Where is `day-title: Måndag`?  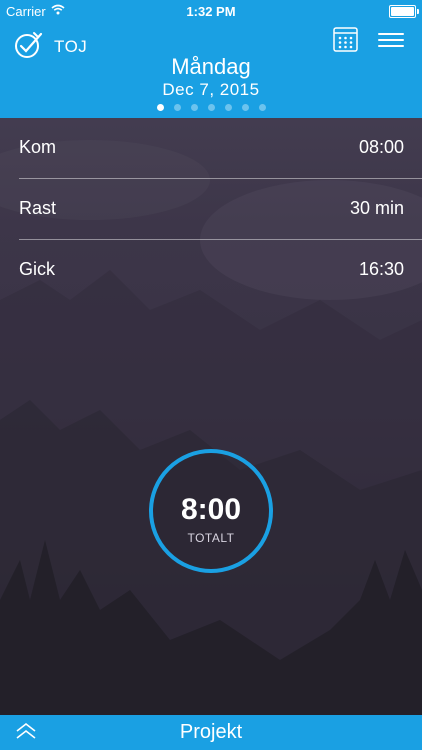 day-title: Måndag is located at coordinates (211, 67).